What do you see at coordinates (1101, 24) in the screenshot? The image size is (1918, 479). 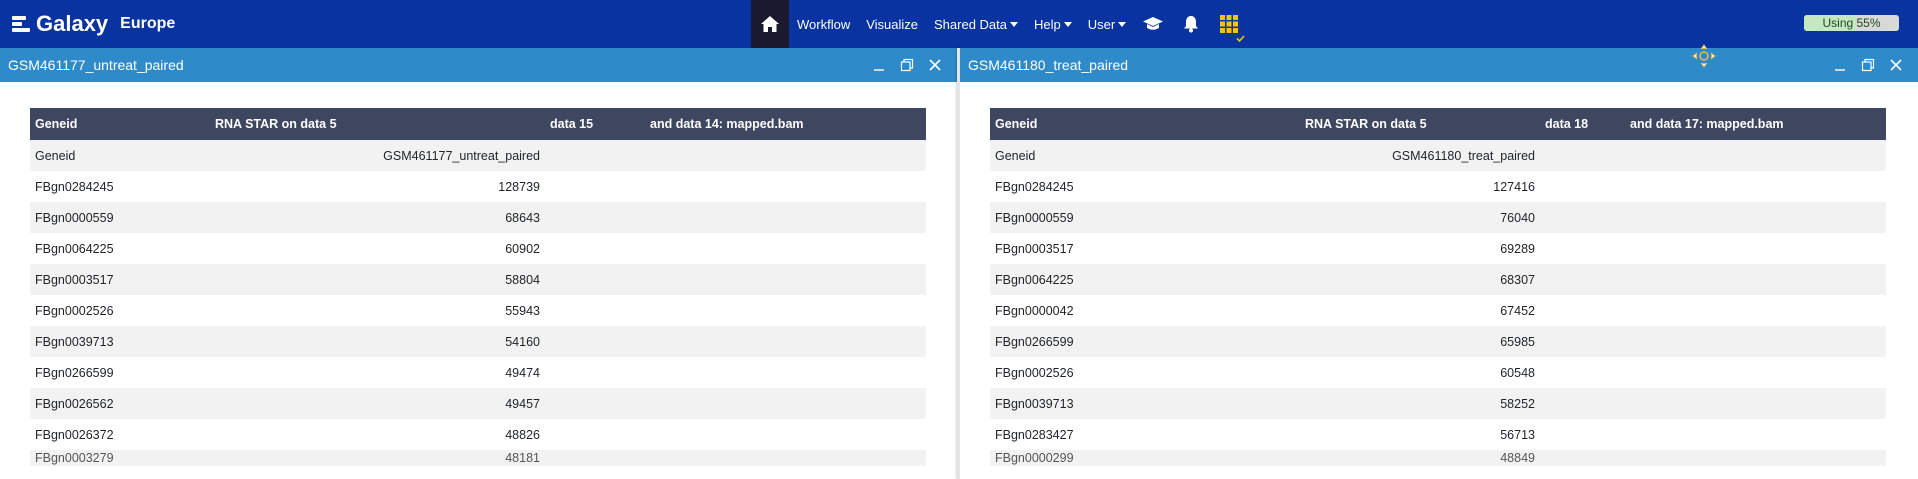 I see `nav-user-label: User` at bounding box center [1101, 24].